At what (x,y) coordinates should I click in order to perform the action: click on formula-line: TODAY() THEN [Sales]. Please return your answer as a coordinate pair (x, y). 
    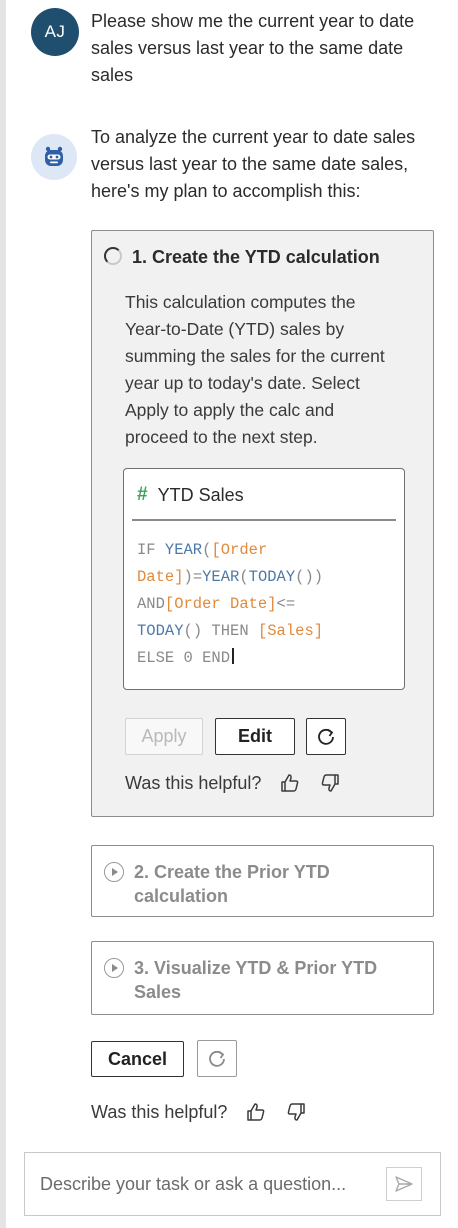
    Looking at the image, I should click on (267, 631).